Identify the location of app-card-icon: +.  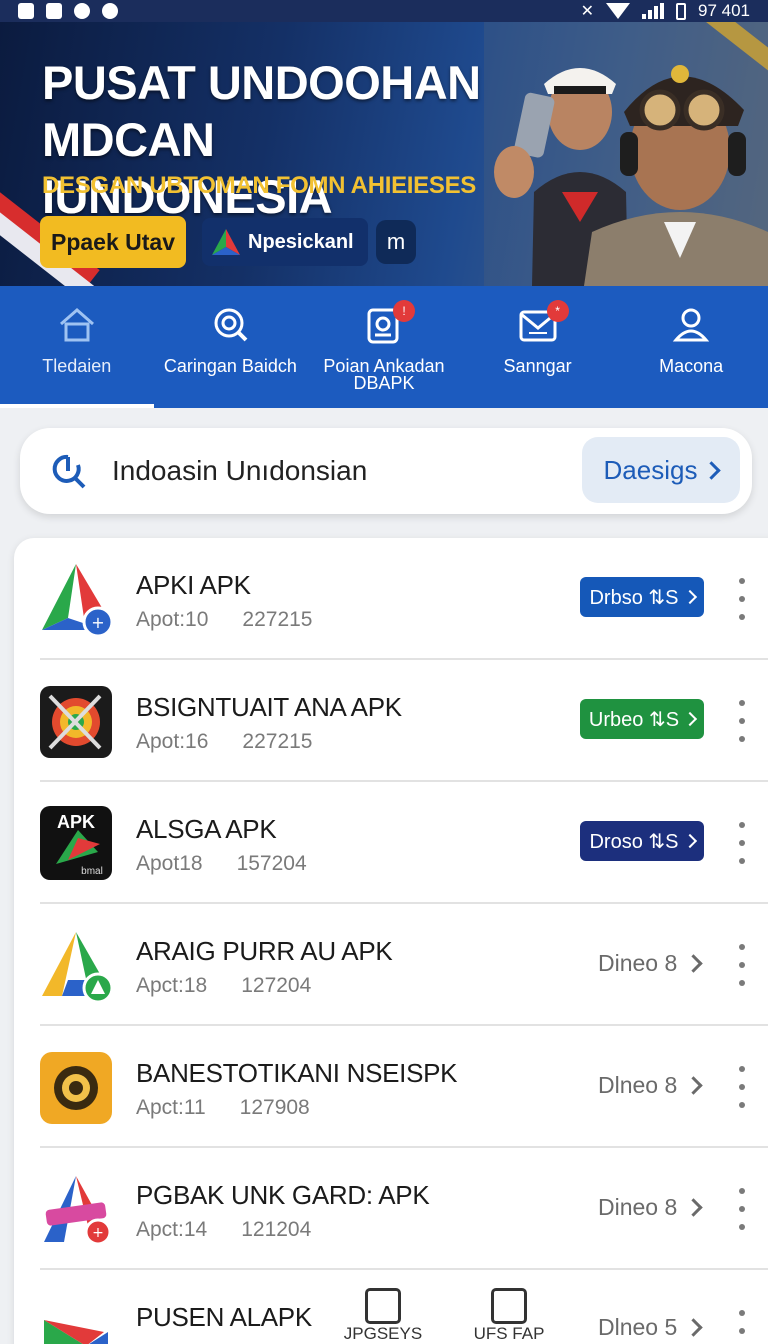
(78, 1211).